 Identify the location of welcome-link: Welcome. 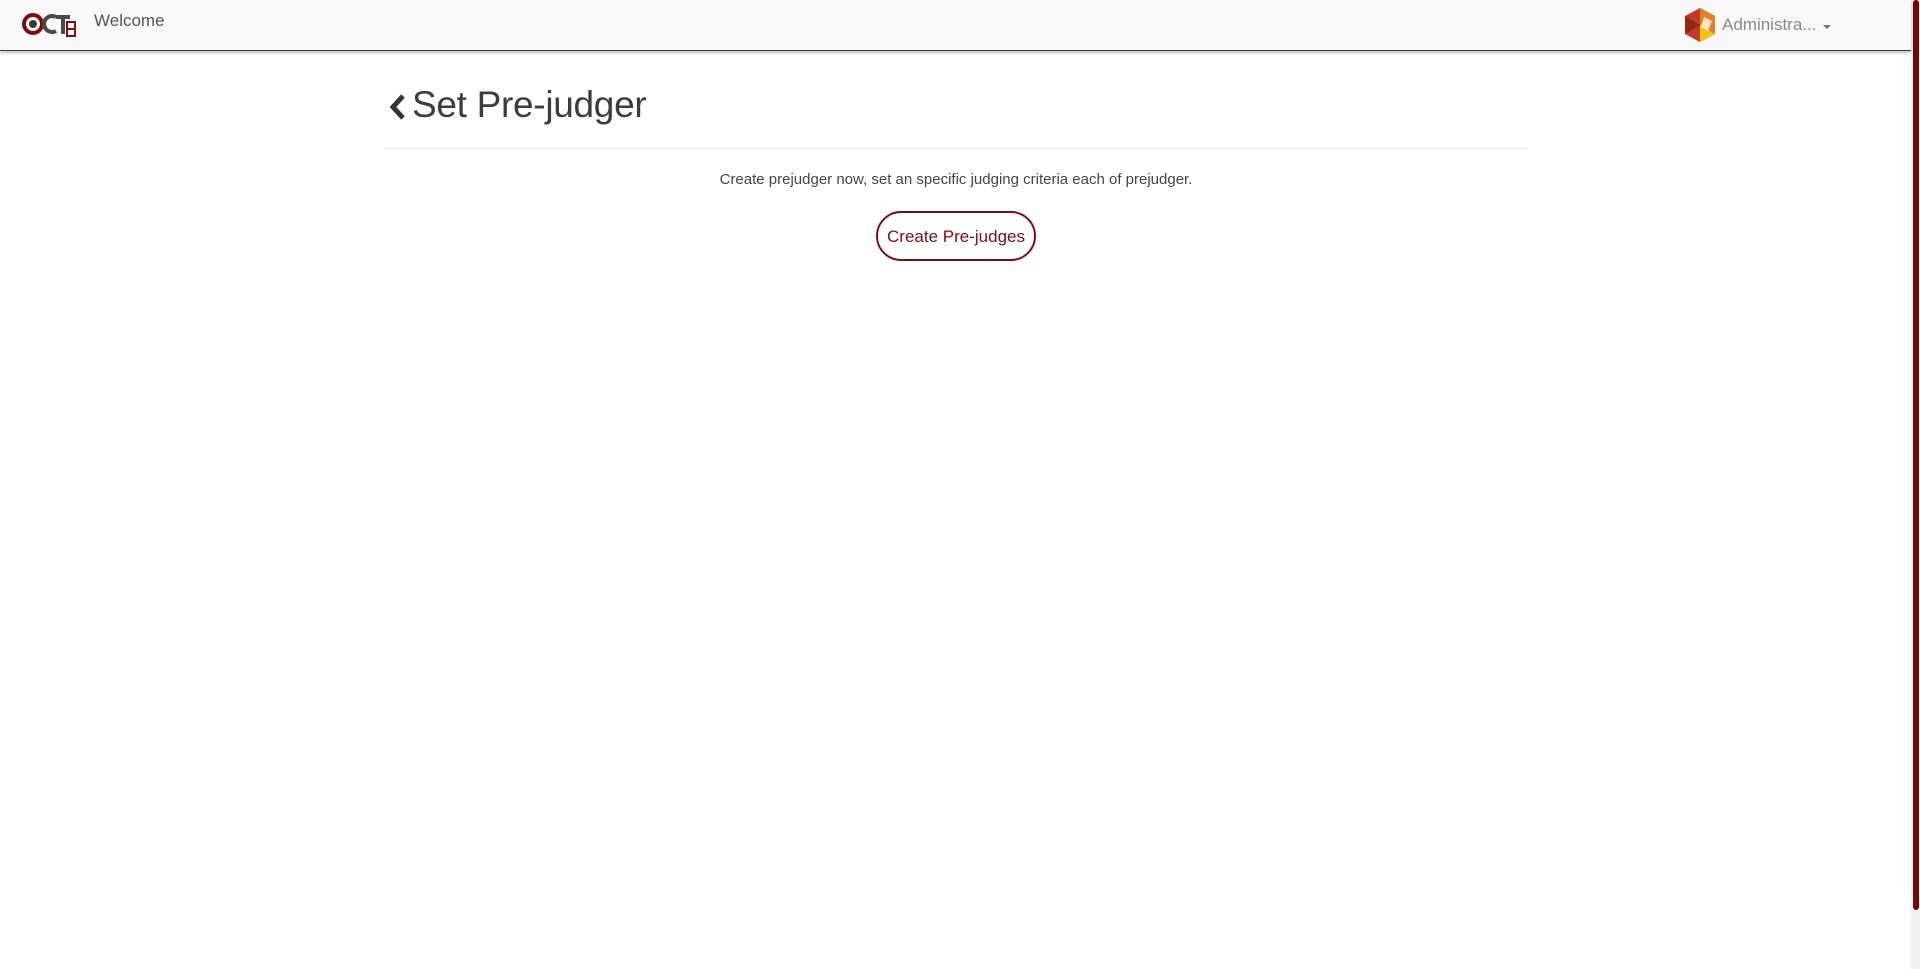
(129, 21).